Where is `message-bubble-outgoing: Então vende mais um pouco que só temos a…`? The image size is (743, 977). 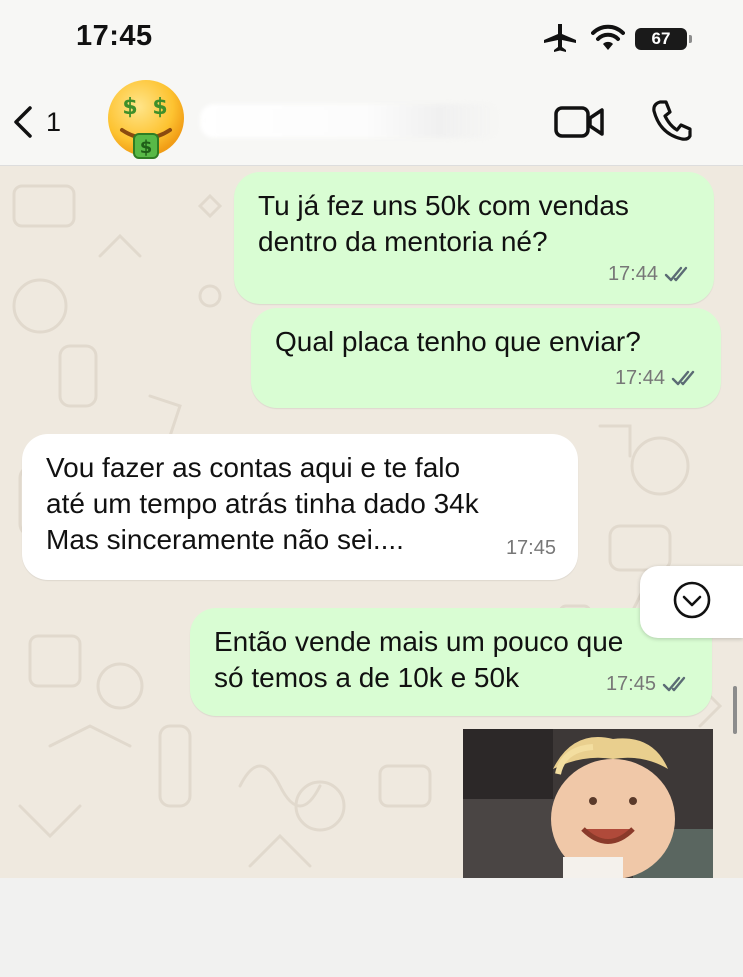
message-bubble-outgoing: Então vende mais um pouco que só temos a… is located at coordinates (451, 662).